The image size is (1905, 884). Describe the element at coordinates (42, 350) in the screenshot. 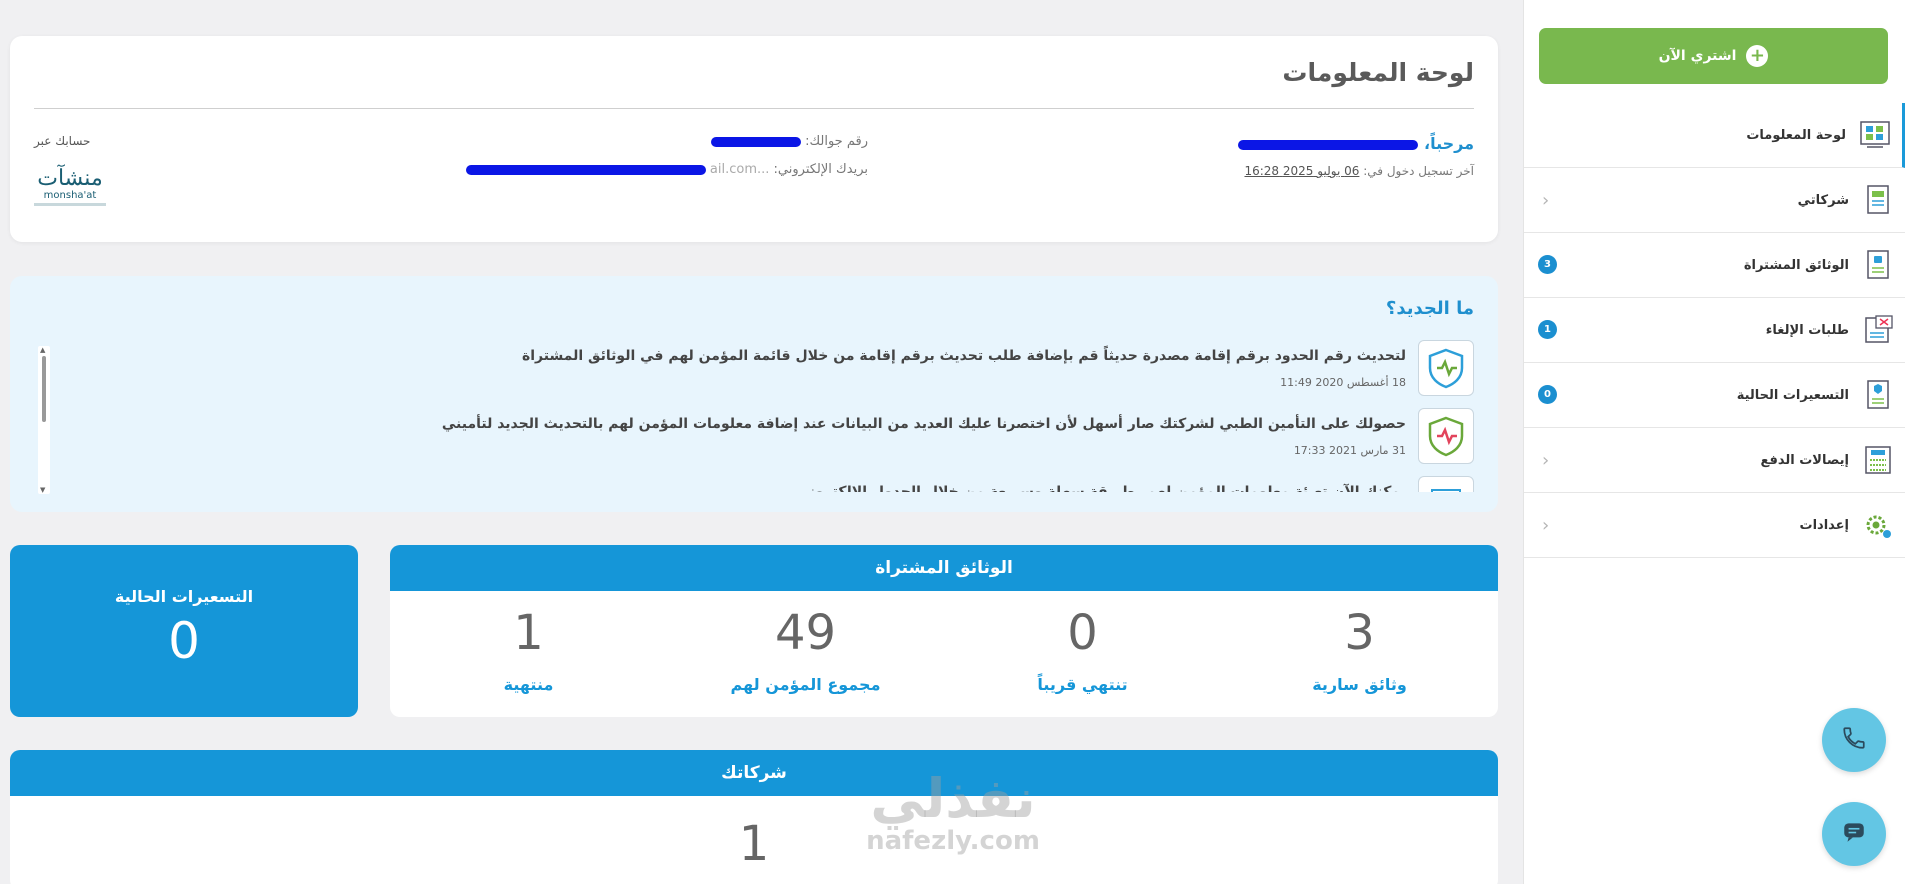

I see `scroll-up-arrow-icon: ▲` at that location.